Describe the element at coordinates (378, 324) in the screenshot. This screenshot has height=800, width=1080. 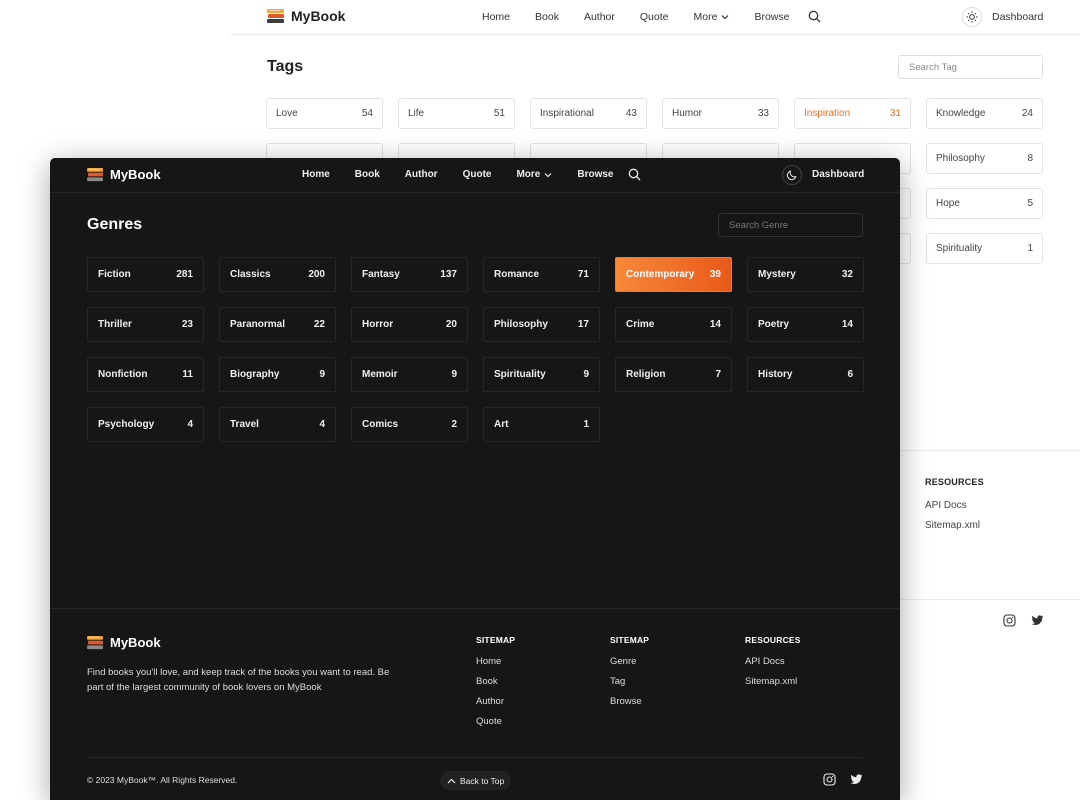
I see `genre-label: Horror` at that location.